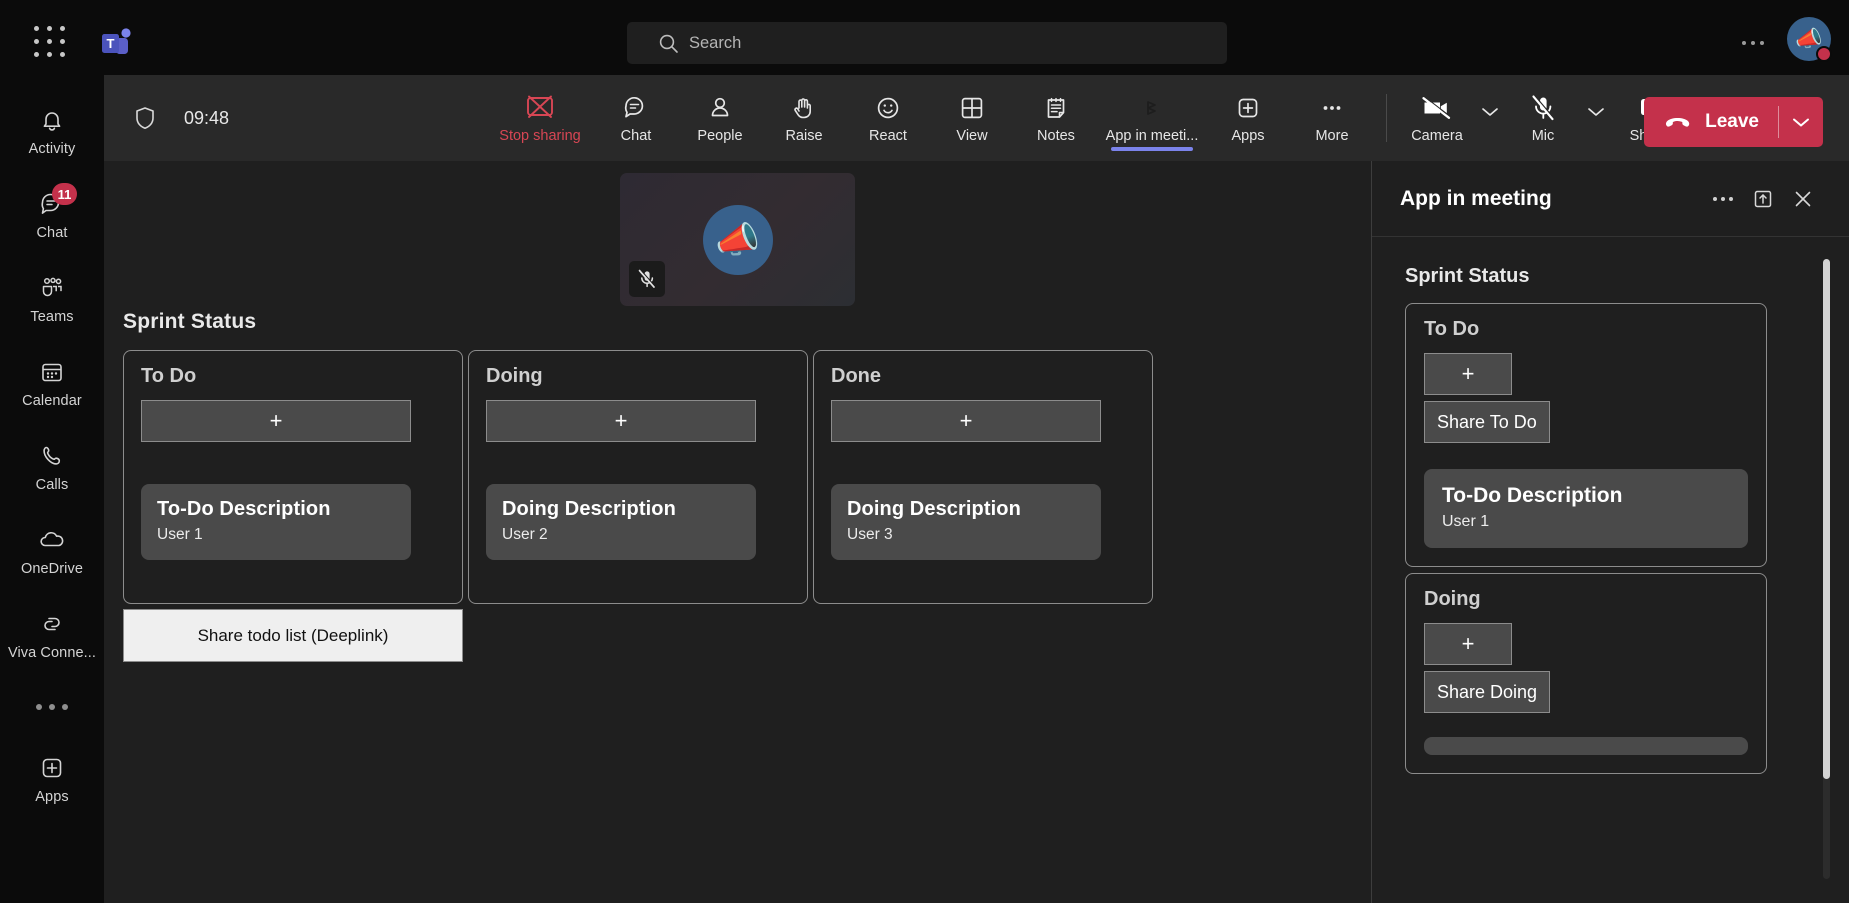 The image size is (1849, 903). What do you see at coordinates (52, 120) in the screenshot?
I see `bell-icon` at bounding box center [52, 120].